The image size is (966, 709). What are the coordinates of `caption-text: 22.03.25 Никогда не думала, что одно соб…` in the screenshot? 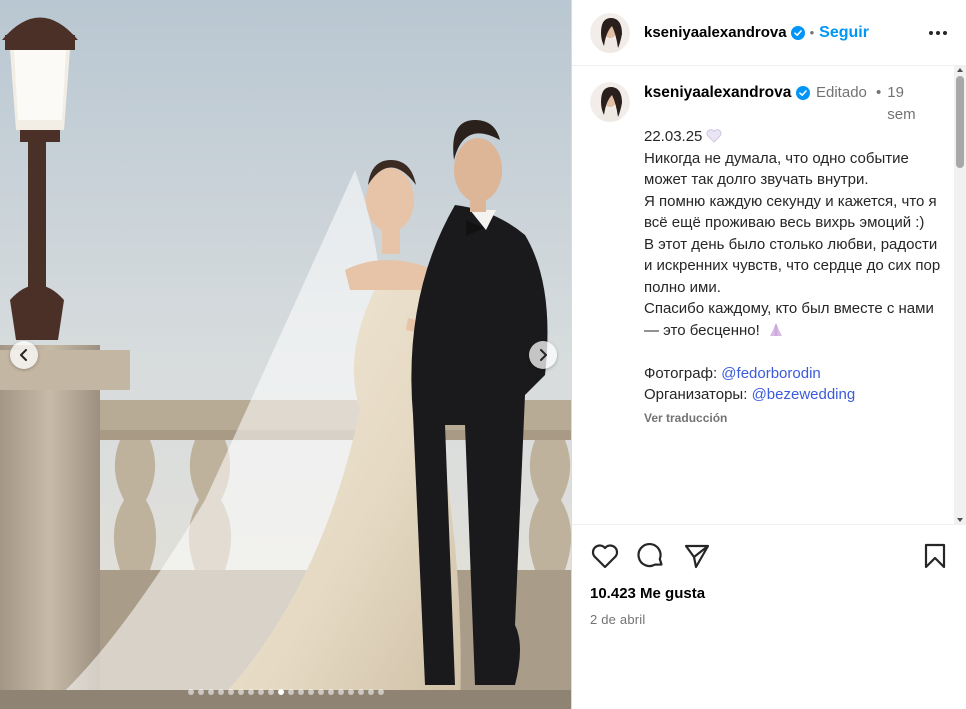 It's located at (794, 266).